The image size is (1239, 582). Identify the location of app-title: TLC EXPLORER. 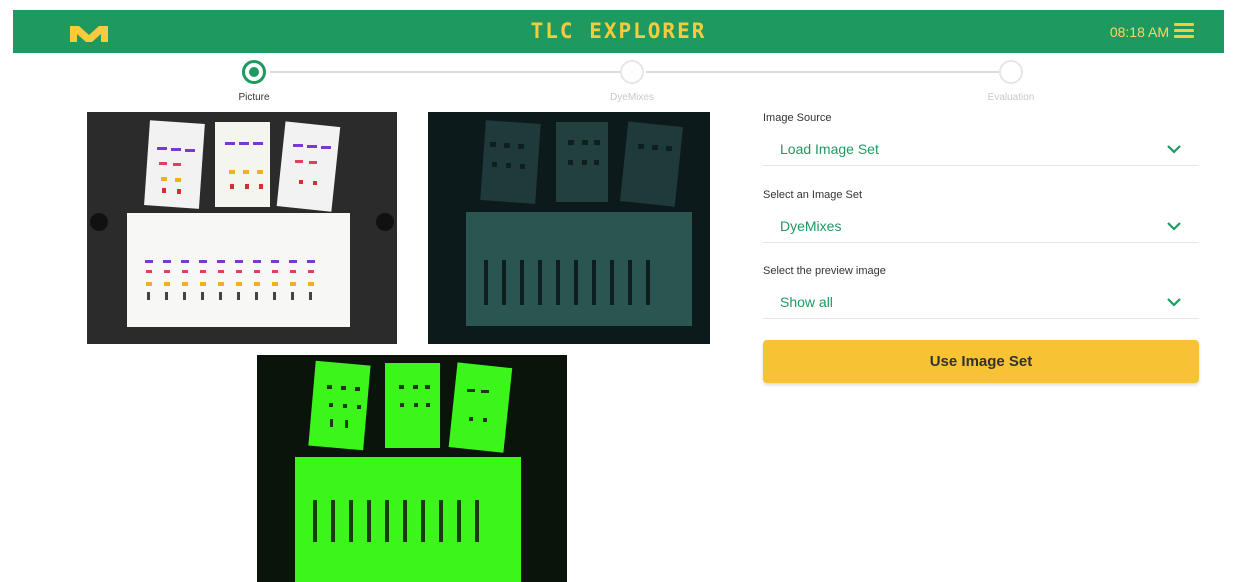
(618, 31).